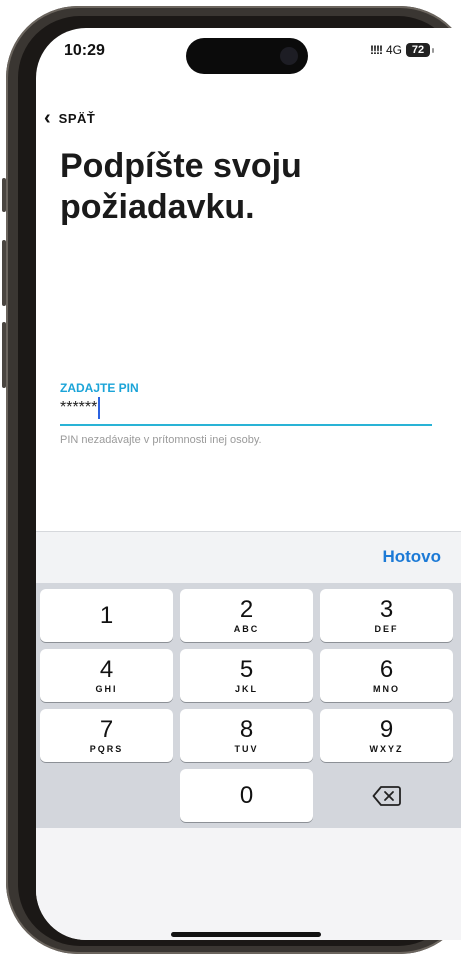 Image resolution: width=461 pixels, height=954 pixels. I want to click on key-letters: MNO, so click(386, 688).